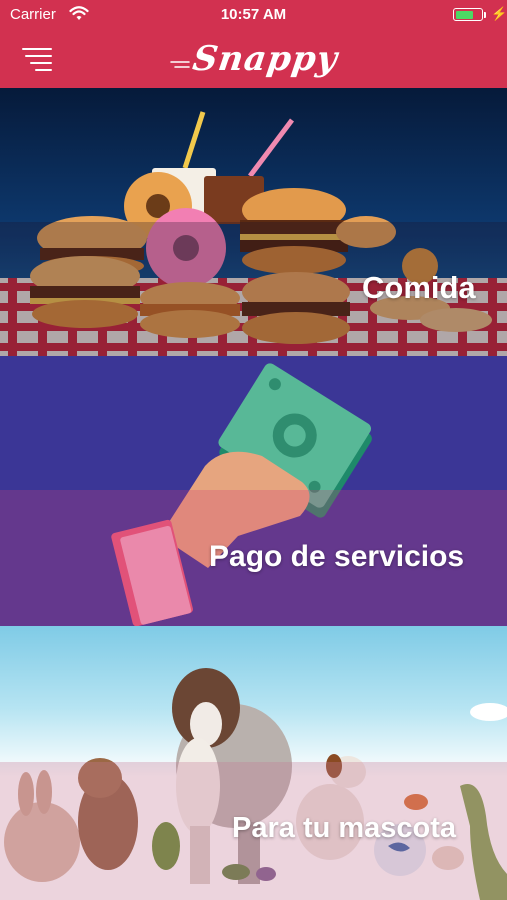 The image size is (507, 900). I want to click on clock: 10:57 AM, so click(253, 14).